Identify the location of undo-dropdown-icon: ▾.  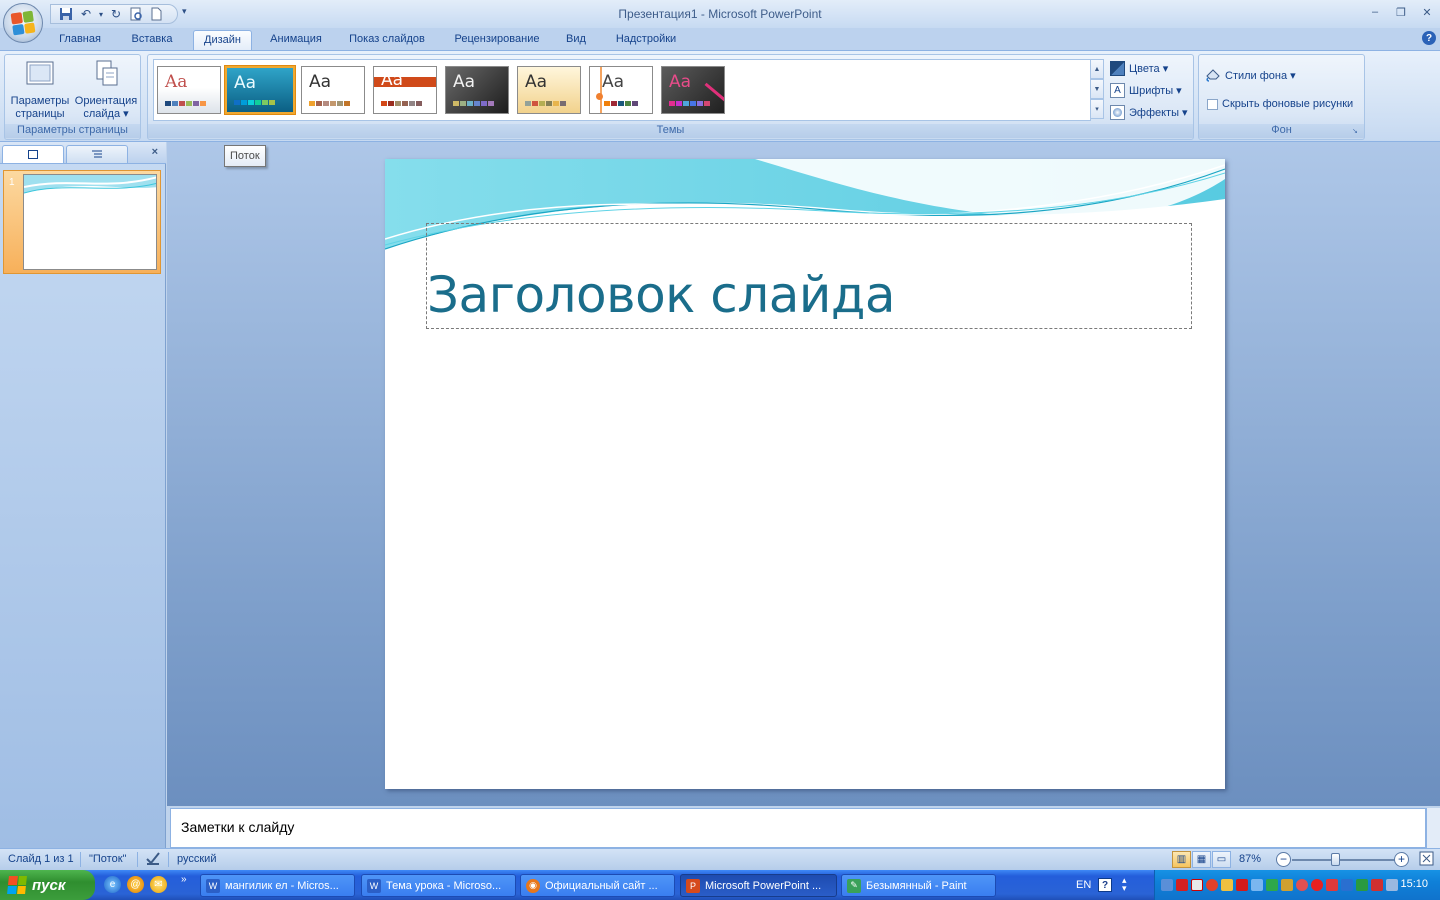
(101, 14).